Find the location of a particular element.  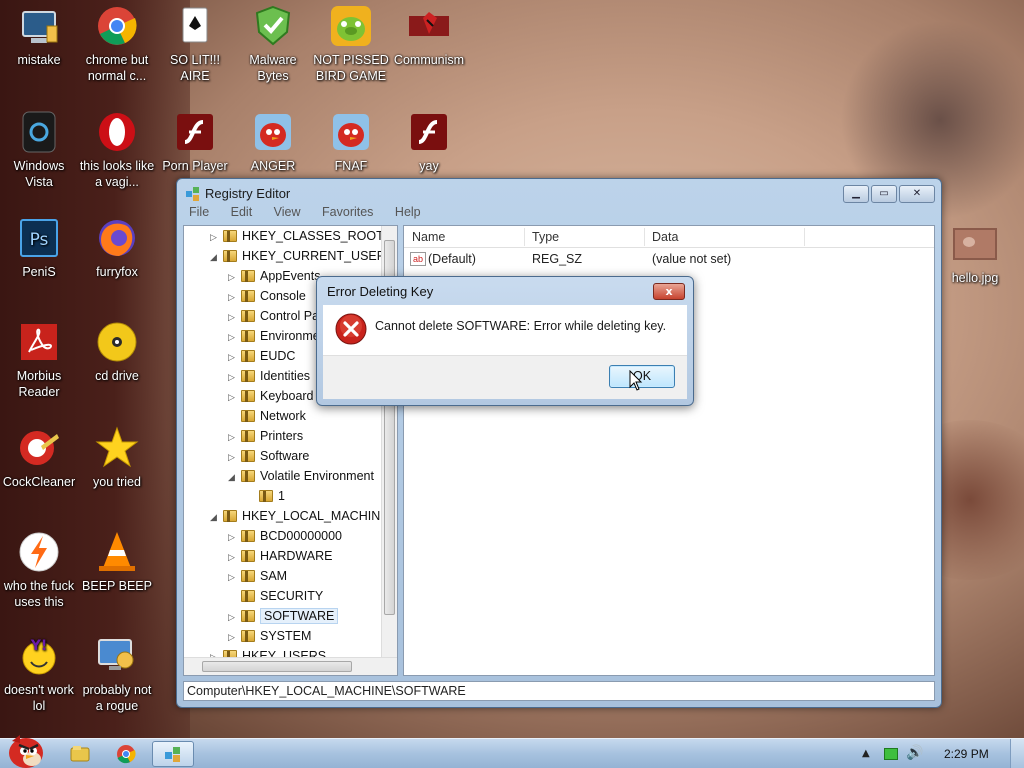

menu-favorites: Favorites is located at coordinates (347, 212).